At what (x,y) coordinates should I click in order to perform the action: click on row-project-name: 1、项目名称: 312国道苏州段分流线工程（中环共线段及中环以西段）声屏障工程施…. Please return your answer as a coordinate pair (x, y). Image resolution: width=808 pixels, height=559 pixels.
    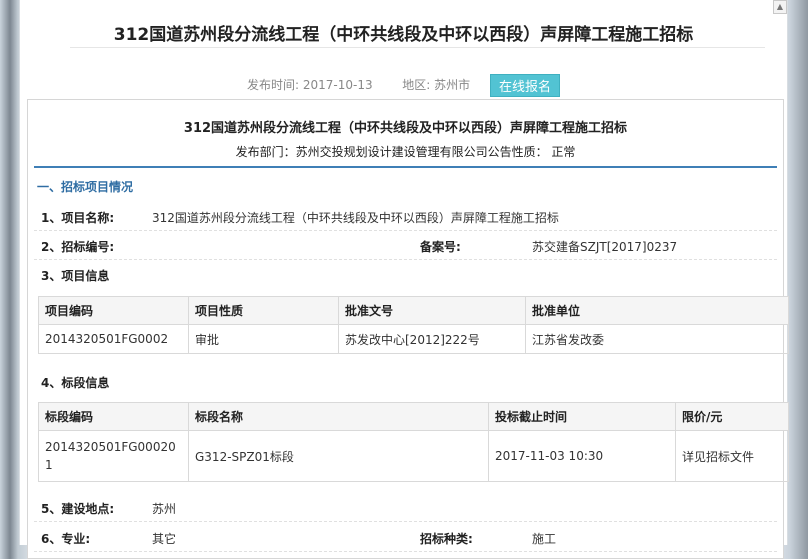
    Looking at the image, I should click on (405, 216).